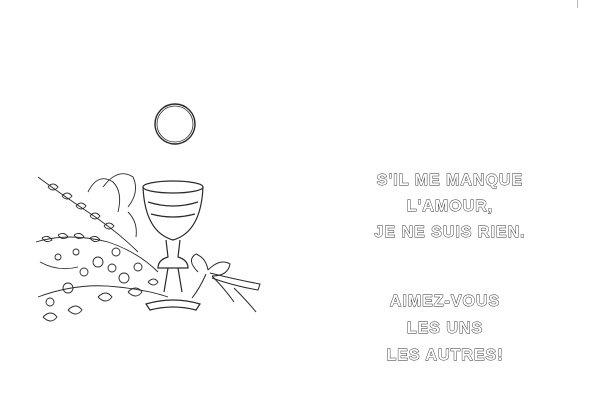 The height and width of the screenshot is (415, 590). I want to click on ribbon-bow-icon, so click(226, 283).